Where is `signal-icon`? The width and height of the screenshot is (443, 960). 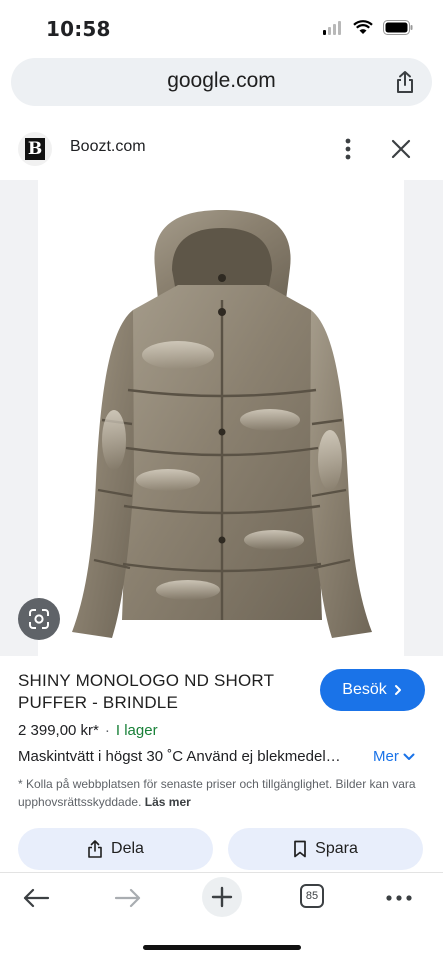 signal-icon is located at coordinates (332, 27).